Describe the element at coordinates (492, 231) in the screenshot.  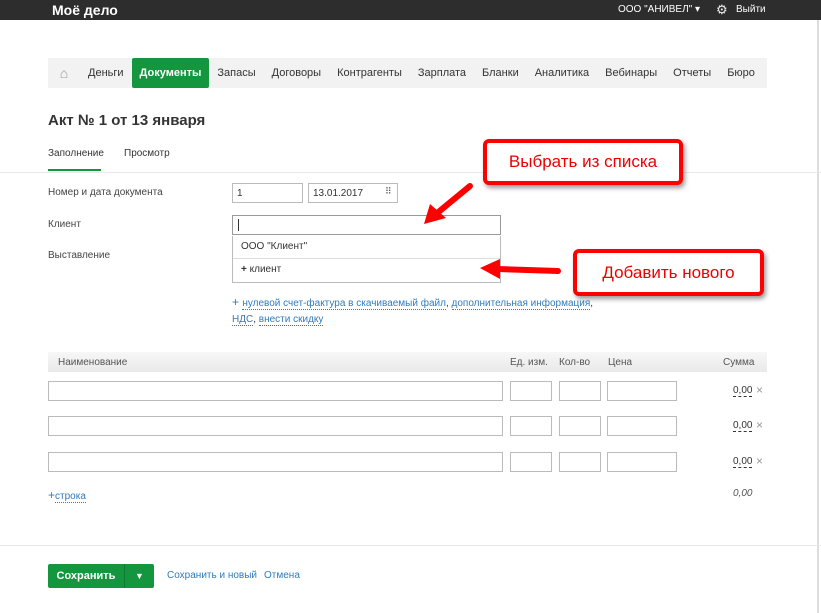
I see `annotation-arrows` at that location.